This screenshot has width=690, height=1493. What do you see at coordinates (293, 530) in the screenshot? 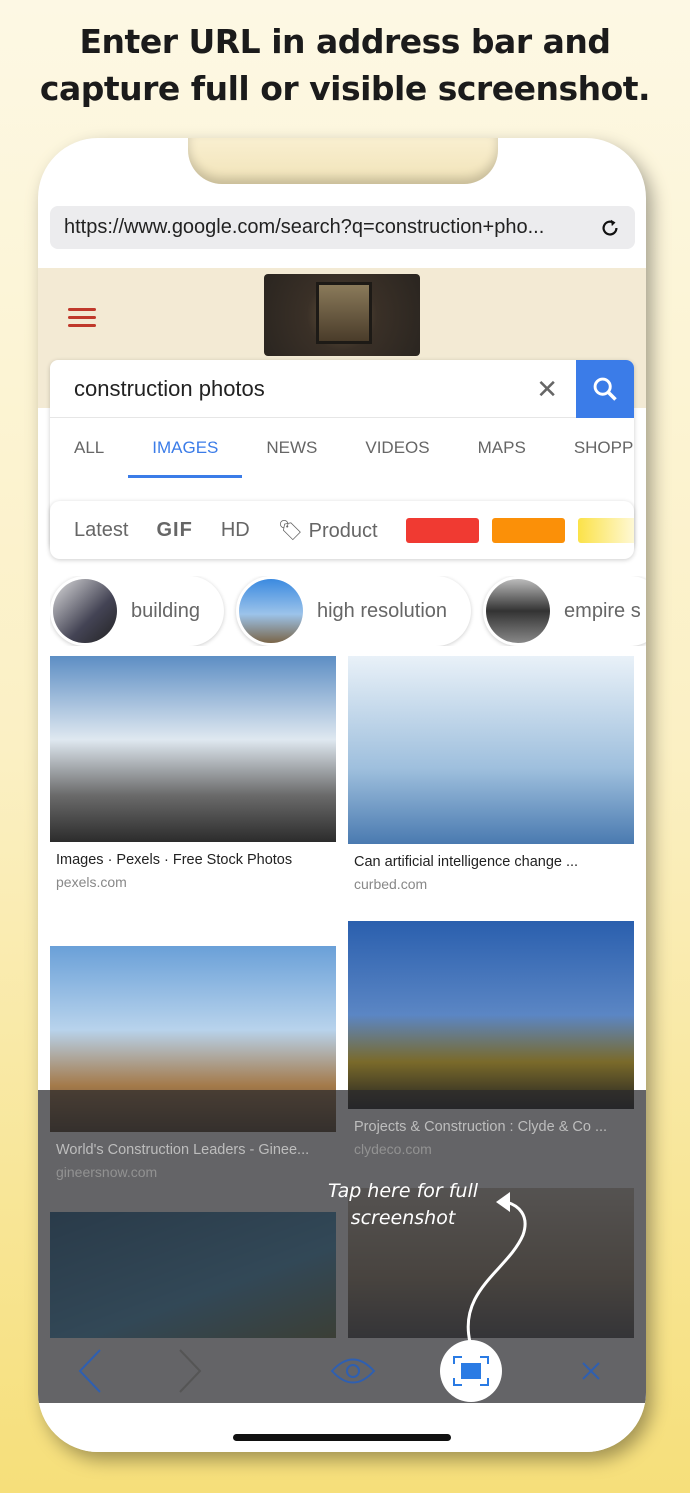
I see `tag-icon: 🏷` at bounding box center [293, 530].